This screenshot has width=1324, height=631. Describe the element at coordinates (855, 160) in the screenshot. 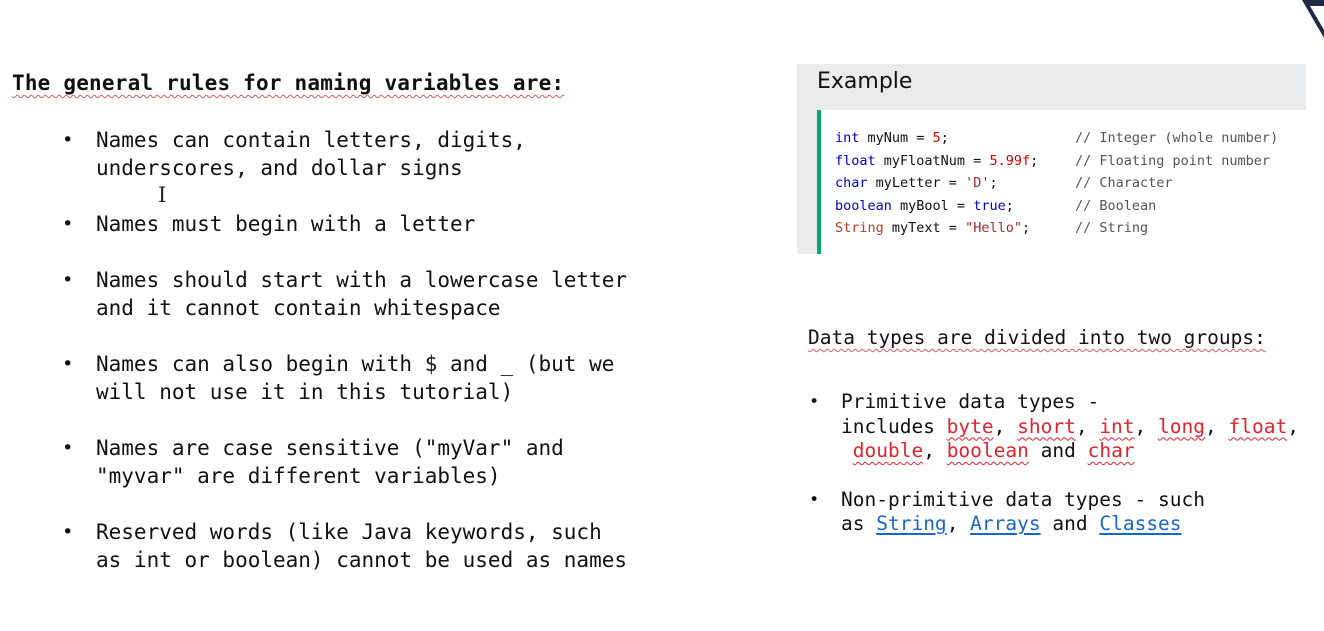

I see `code-type: float` at that location.